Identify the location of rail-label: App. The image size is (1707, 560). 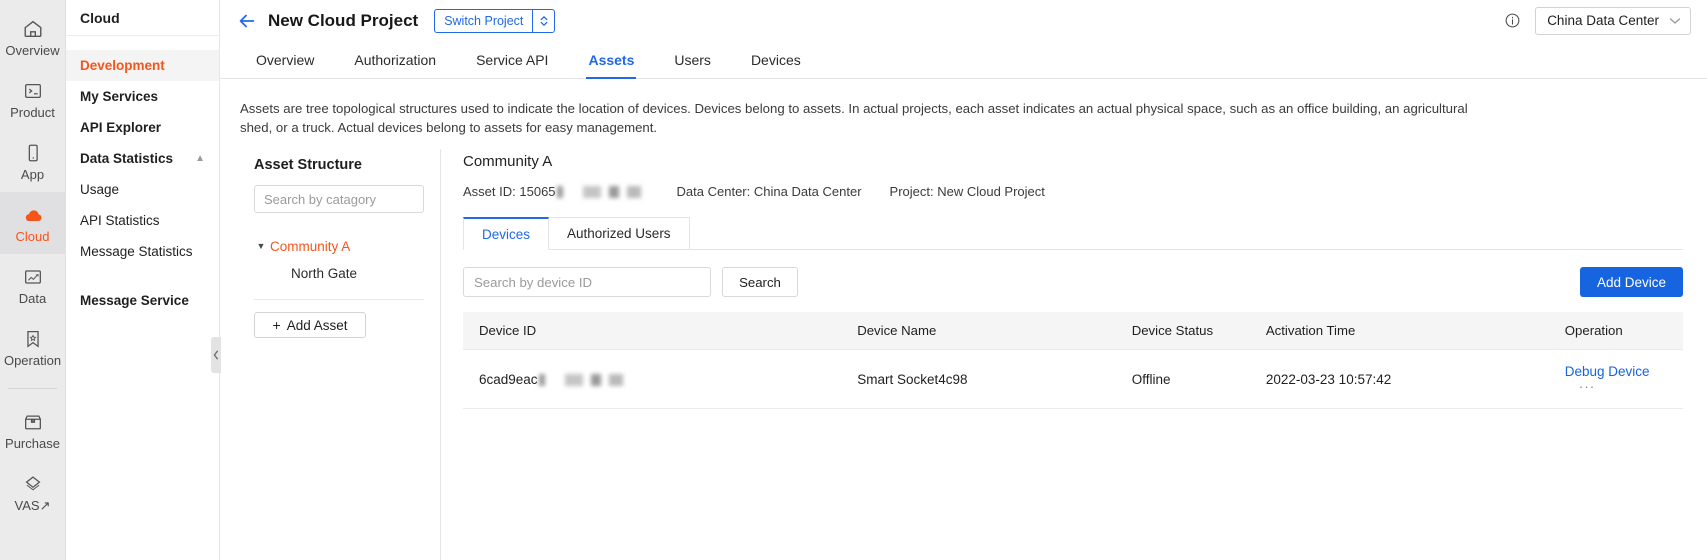
(32, 174).